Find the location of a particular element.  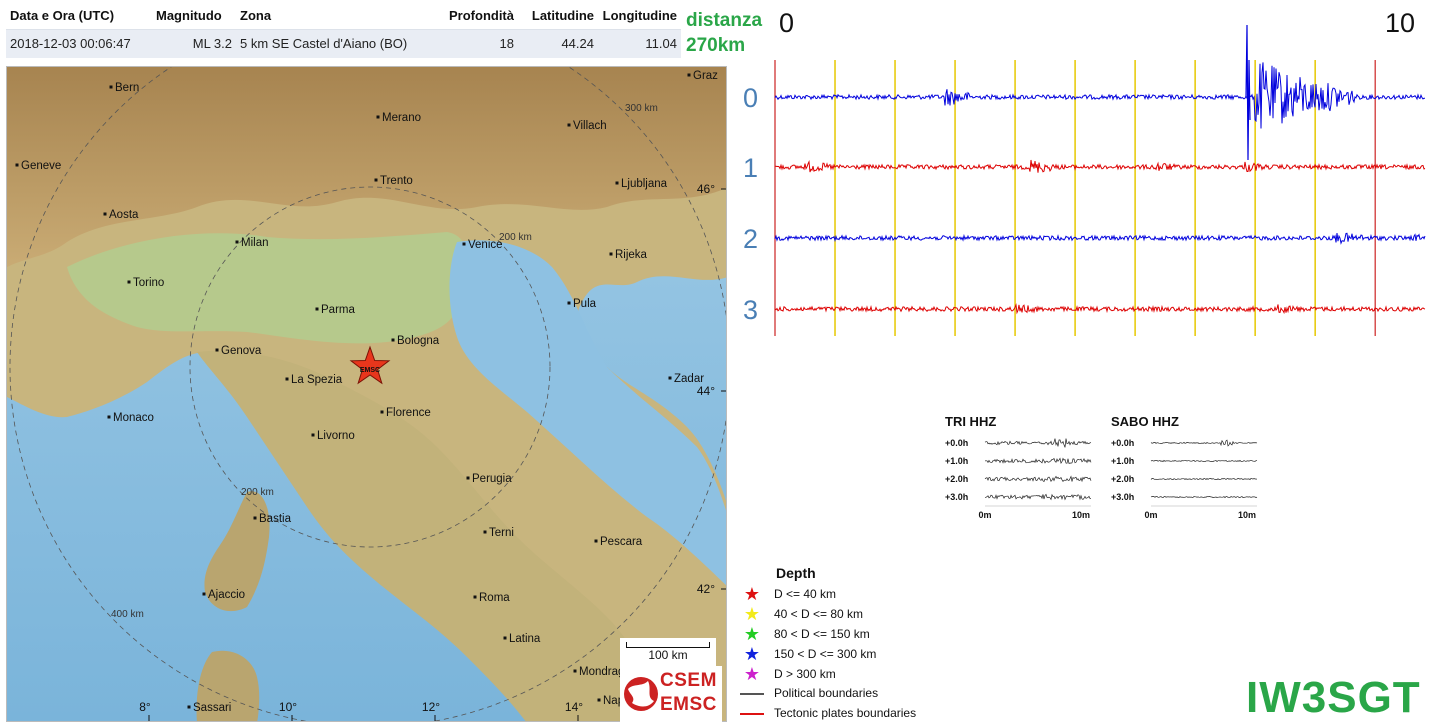

lat-tick-label: 42° is located at coordinates (706, 589).